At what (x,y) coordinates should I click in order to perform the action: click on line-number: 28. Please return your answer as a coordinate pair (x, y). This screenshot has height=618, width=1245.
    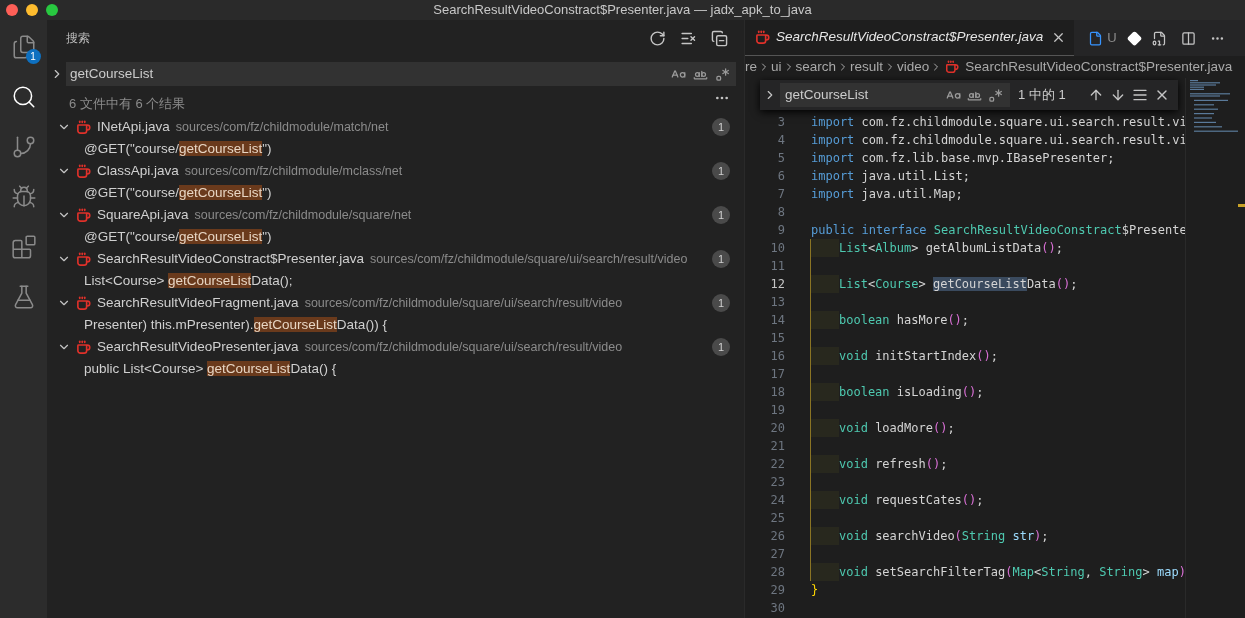
    Looking at the image, I should click on (777, 572).